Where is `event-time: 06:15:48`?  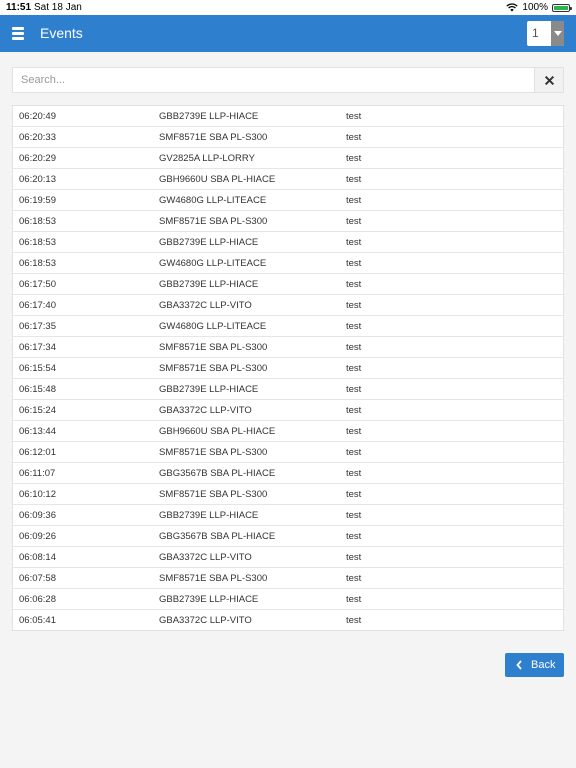
event-time: 06:15:48 is located at coordinates (37, 389).